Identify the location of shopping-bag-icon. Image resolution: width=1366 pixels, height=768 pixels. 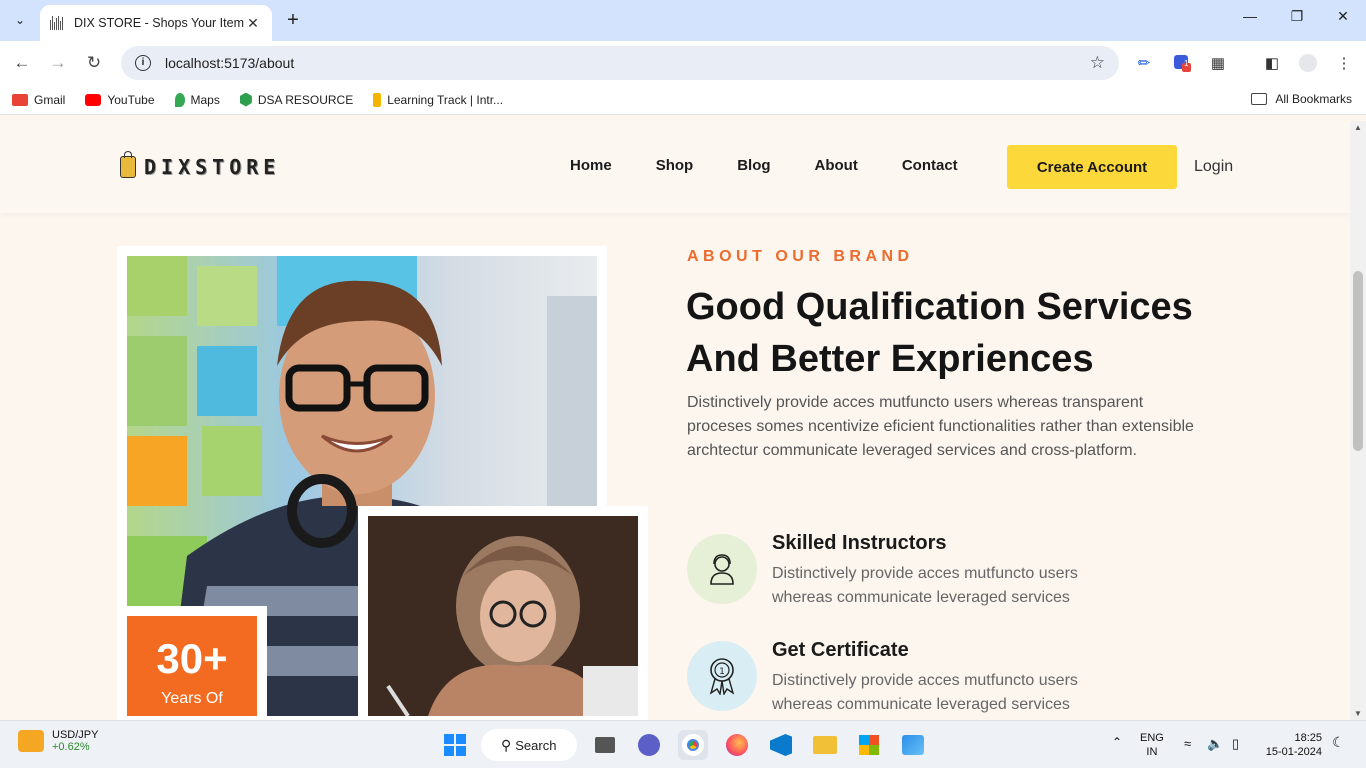
(128, 164).